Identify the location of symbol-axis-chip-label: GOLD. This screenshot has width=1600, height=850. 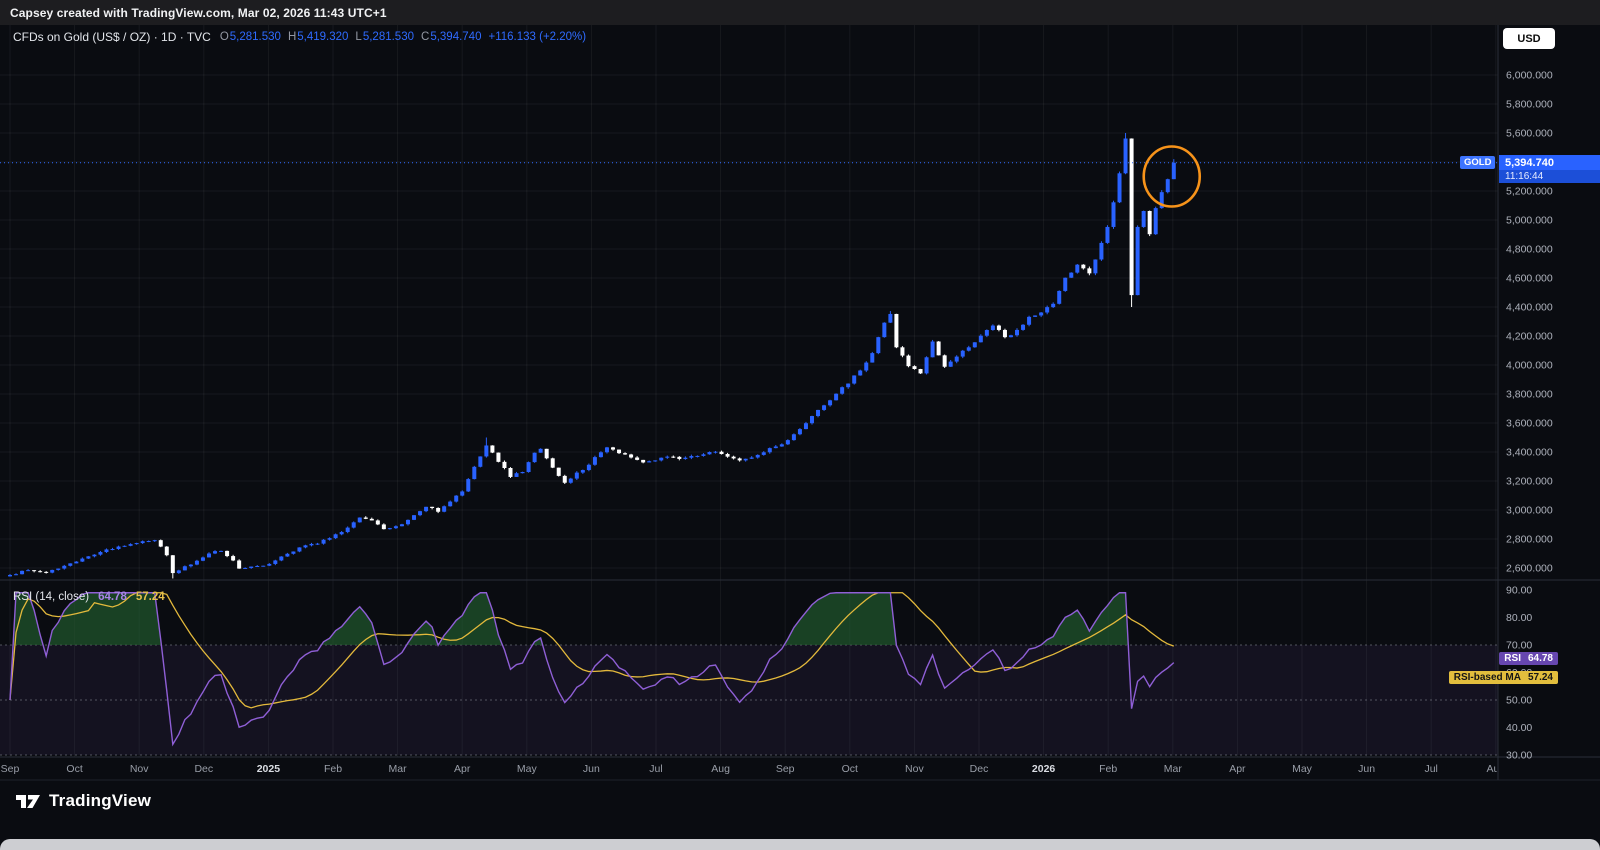
(1478, 162).